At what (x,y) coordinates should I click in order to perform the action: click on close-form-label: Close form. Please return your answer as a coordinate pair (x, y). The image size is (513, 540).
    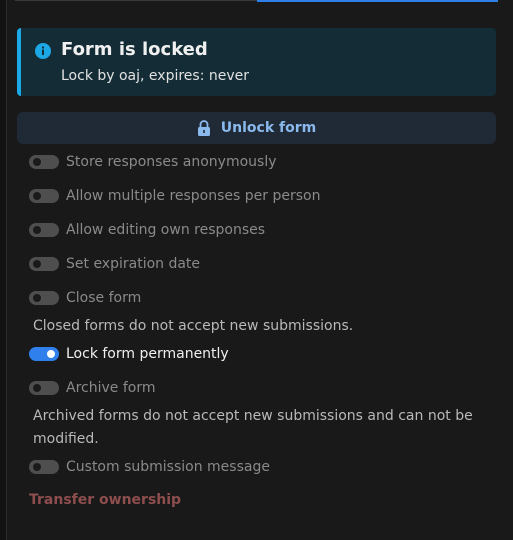
    Looking at the image, I should click on (104, 298).